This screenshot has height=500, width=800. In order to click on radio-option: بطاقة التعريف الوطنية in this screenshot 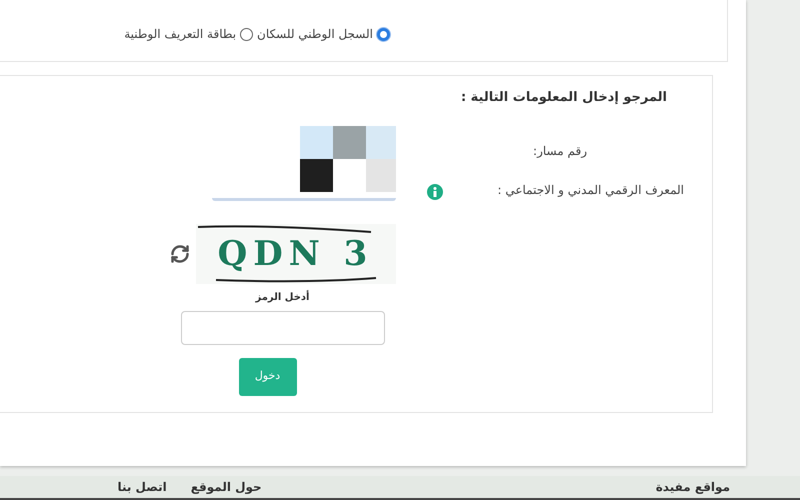, I will do `click(189, 34)`.